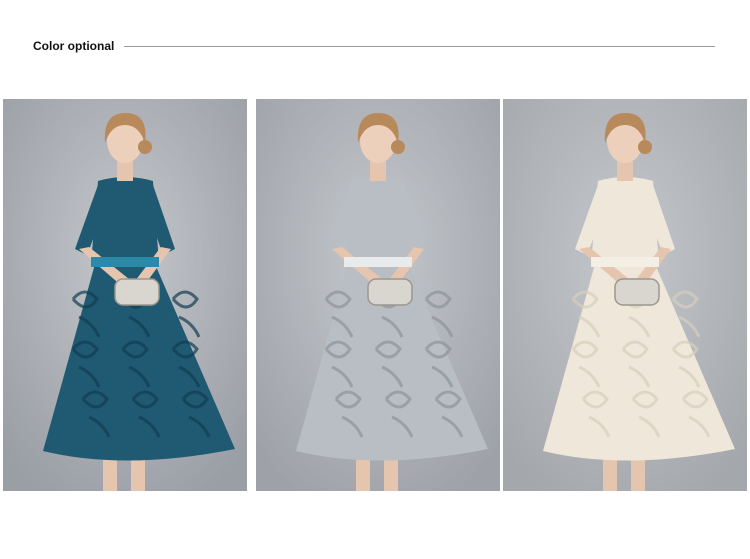 The height and width of the screenshot is (559, 750). What do you see at coordinates (419, 46) in the screenshot?
I see `header-divider` at bounding box center [419, 46].